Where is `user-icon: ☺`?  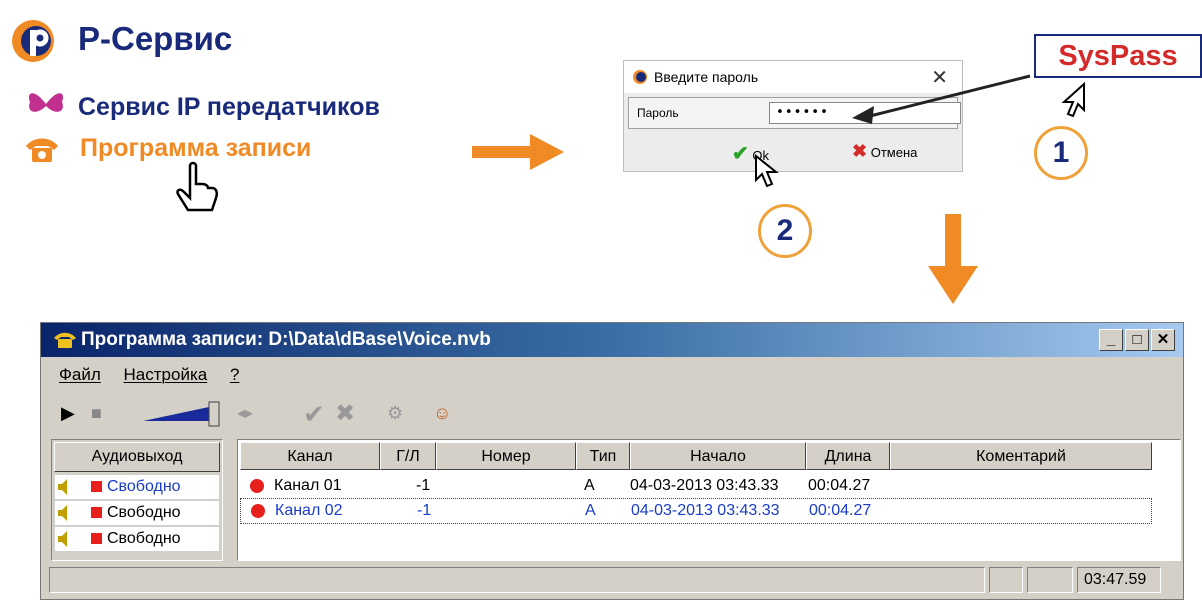
user-icon: ☺ is located at coordinates (442, 413).